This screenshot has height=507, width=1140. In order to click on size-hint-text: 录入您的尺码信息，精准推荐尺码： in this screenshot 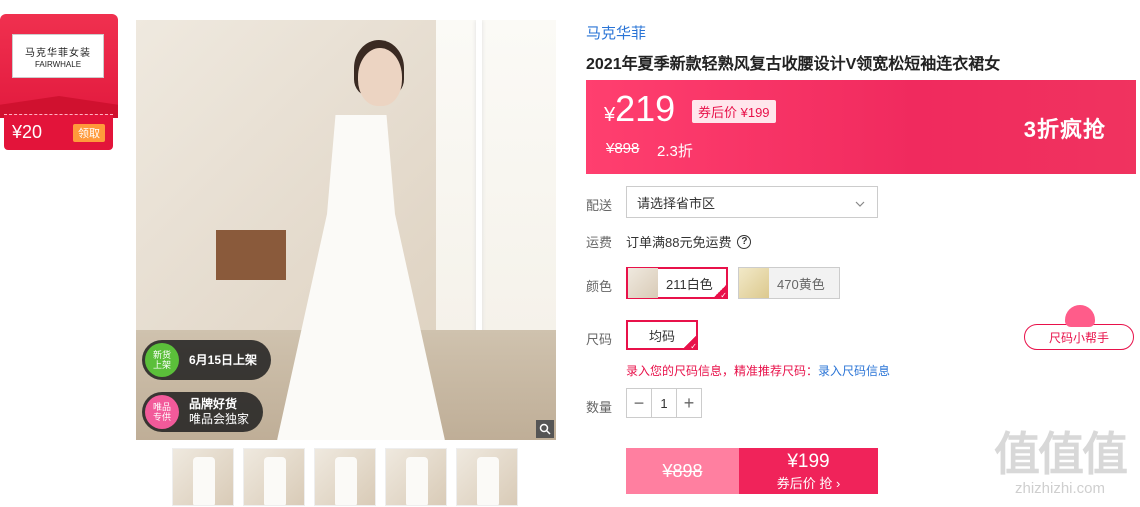, I will do `click(722, 371)`.